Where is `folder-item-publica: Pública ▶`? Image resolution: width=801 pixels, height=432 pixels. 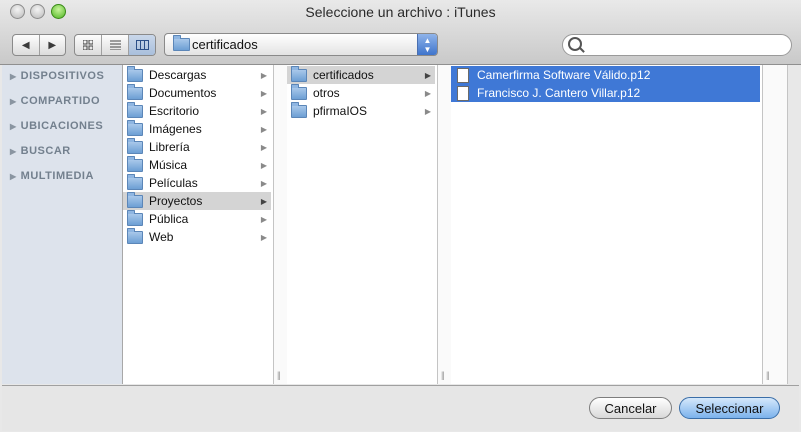 folder-item-publica: Pública ▶ is located at coordinates (197, 218).